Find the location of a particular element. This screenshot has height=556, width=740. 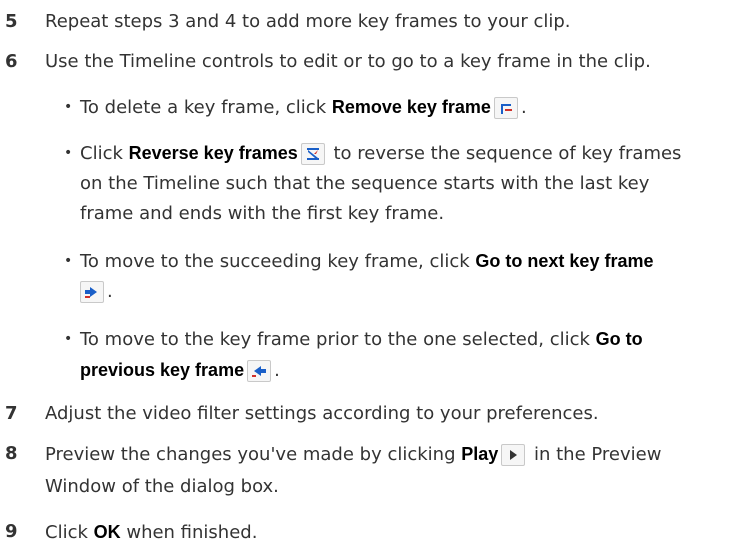

step-text-line2: Window of the dialog box. is located at coordinates (162, 486).